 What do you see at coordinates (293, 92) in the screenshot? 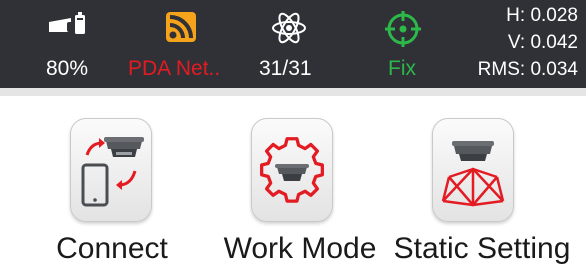
I see `header-divider` at bounding box center [293, 92].